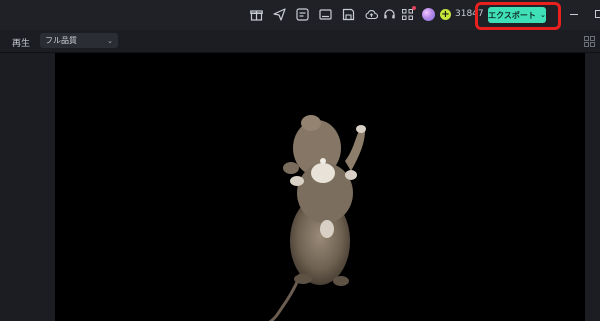  Describe the element at coordinates (469, 14) in the screenshot. I see `credit-count: 31847` at that location.